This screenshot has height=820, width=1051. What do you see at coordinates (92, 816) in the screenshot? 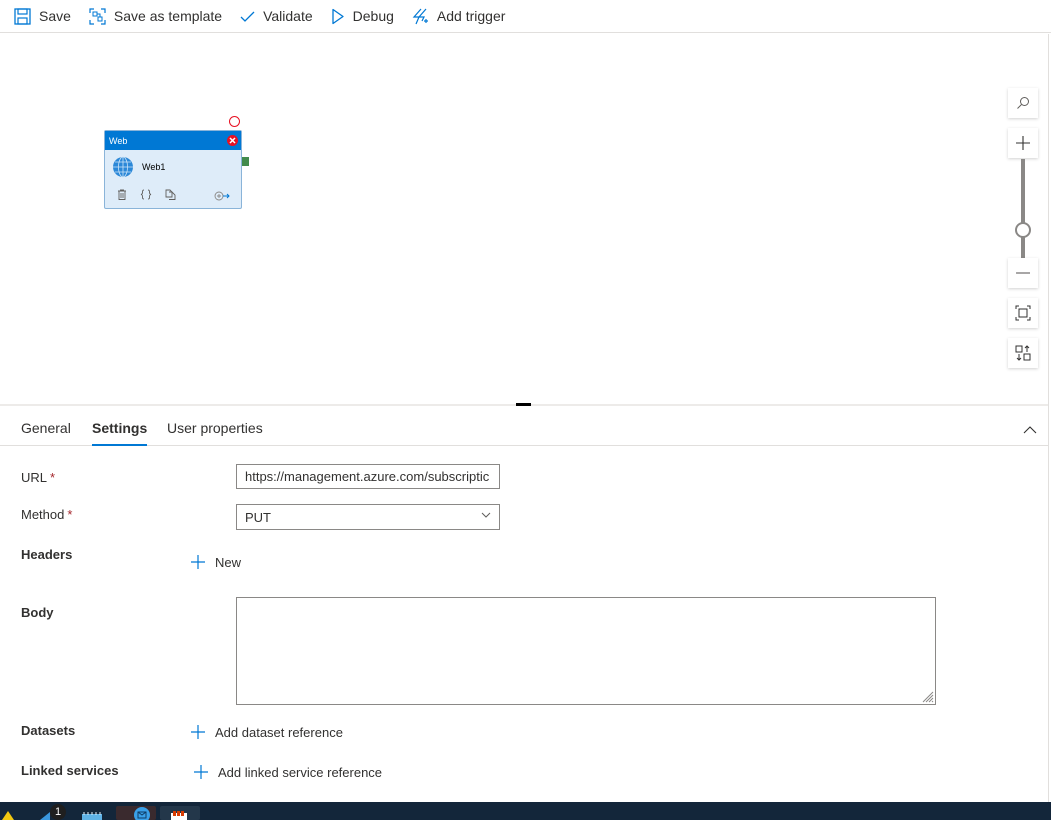
I see `notepad-icon` at bounding box center [92, 816].